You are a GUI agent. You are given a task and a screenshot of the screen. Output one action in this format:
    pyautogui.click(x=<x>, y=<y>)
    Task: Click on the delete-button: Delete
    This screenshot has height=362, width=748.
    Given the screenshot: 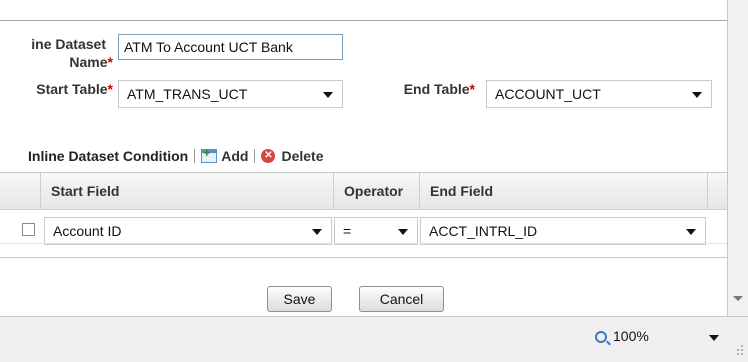 What is the action you would take?
    pyautogui.click(x=302, y=156)
    